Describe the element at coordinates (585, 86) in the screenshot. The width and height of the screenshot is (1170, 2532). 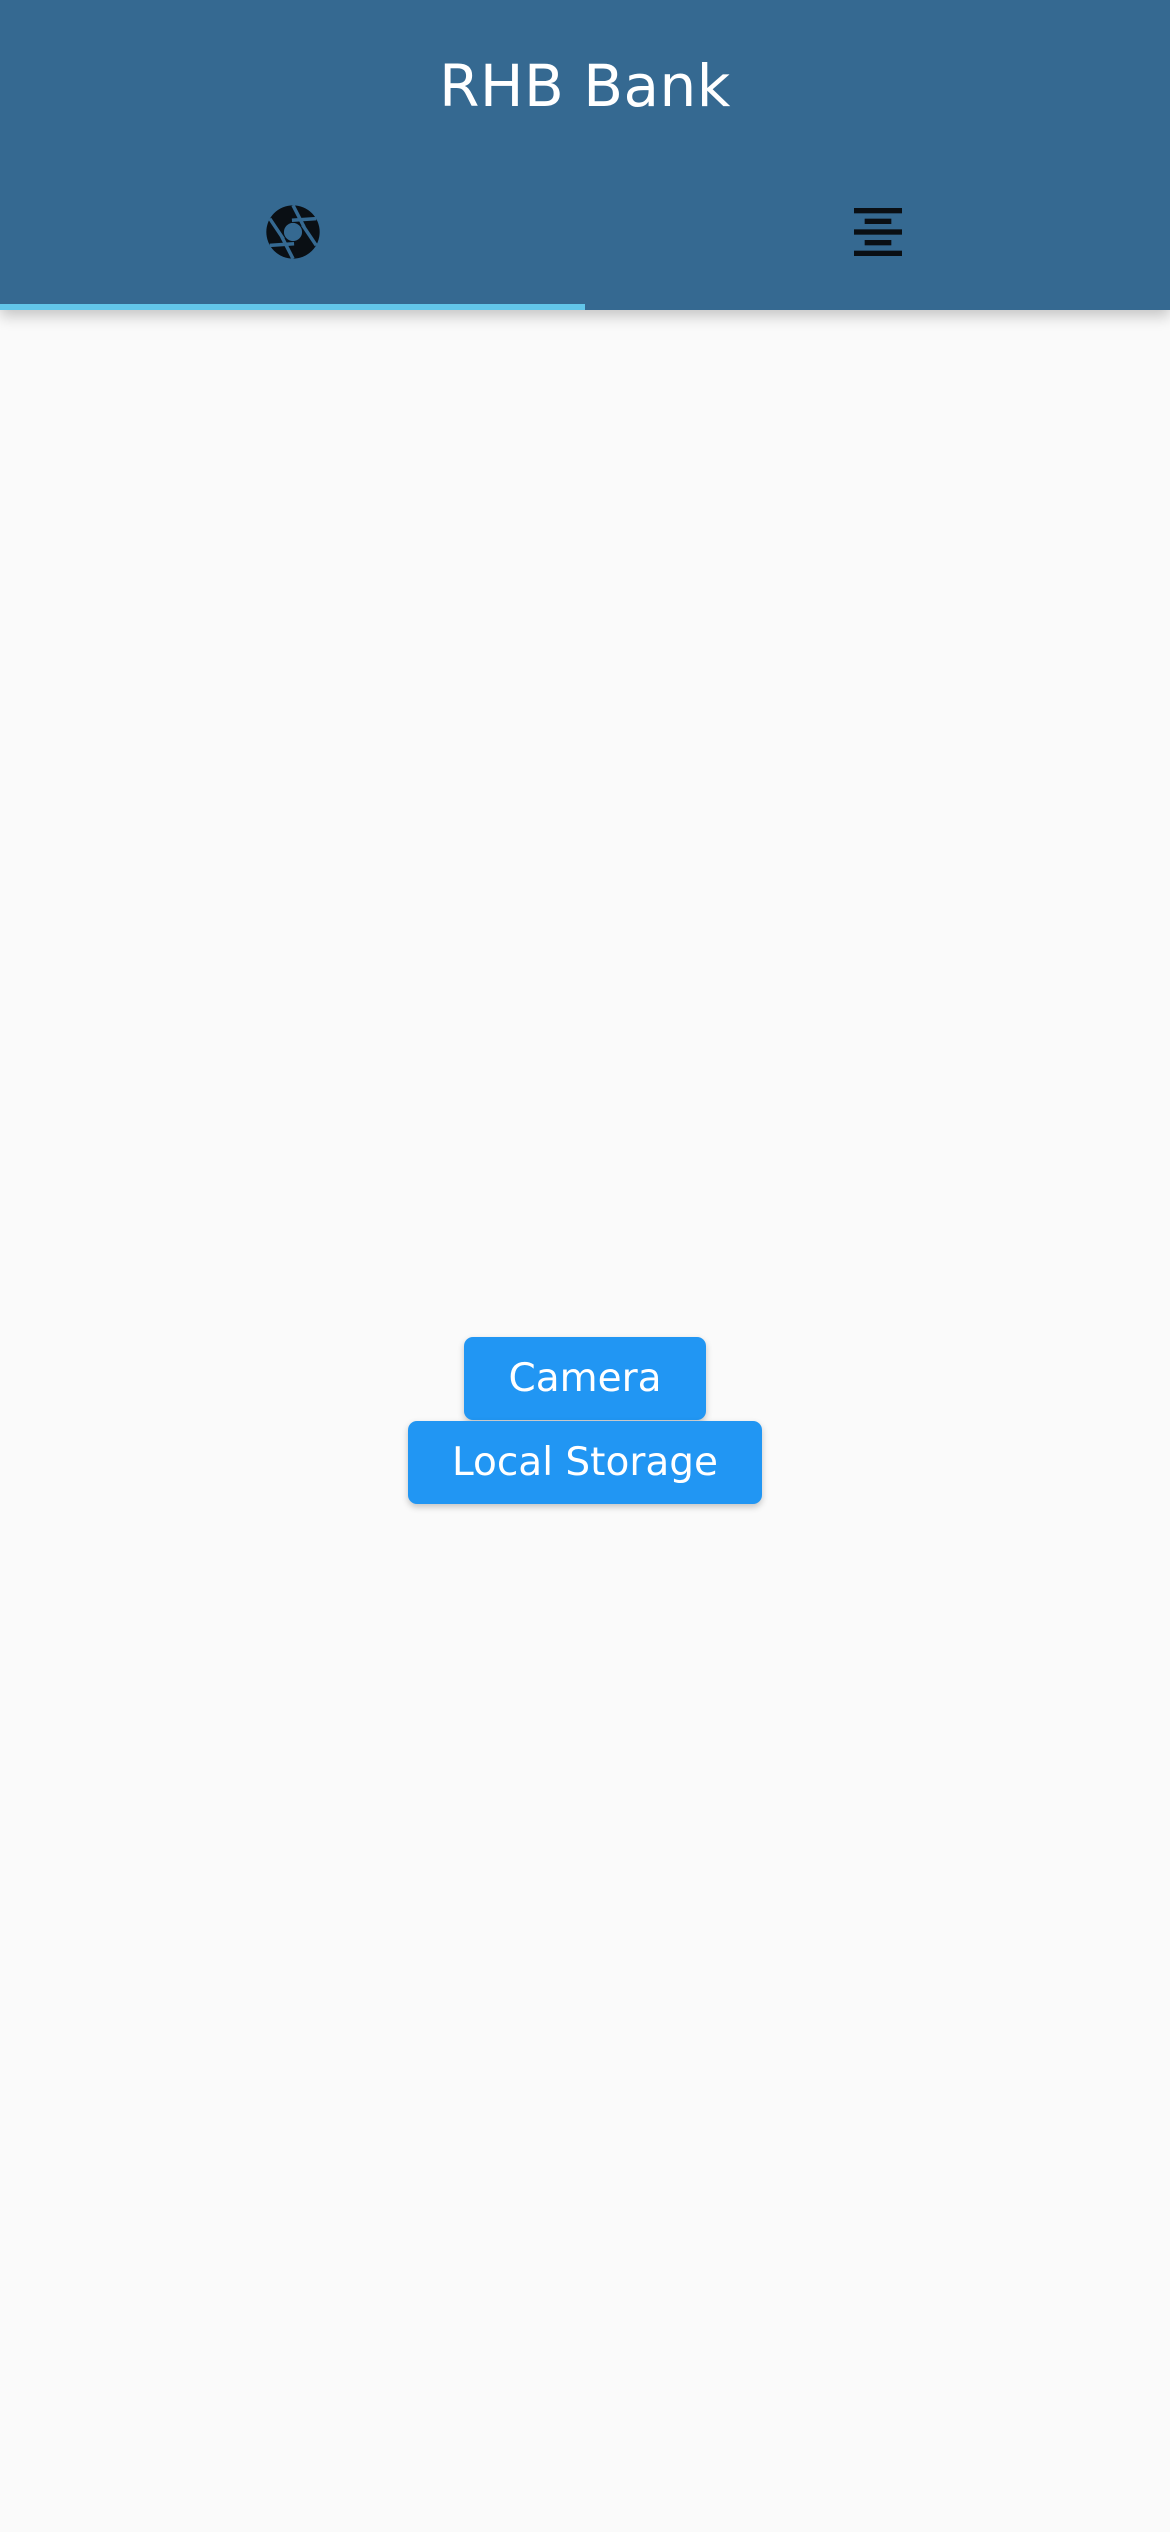
I see `app-title: RHB Bank` at that location.